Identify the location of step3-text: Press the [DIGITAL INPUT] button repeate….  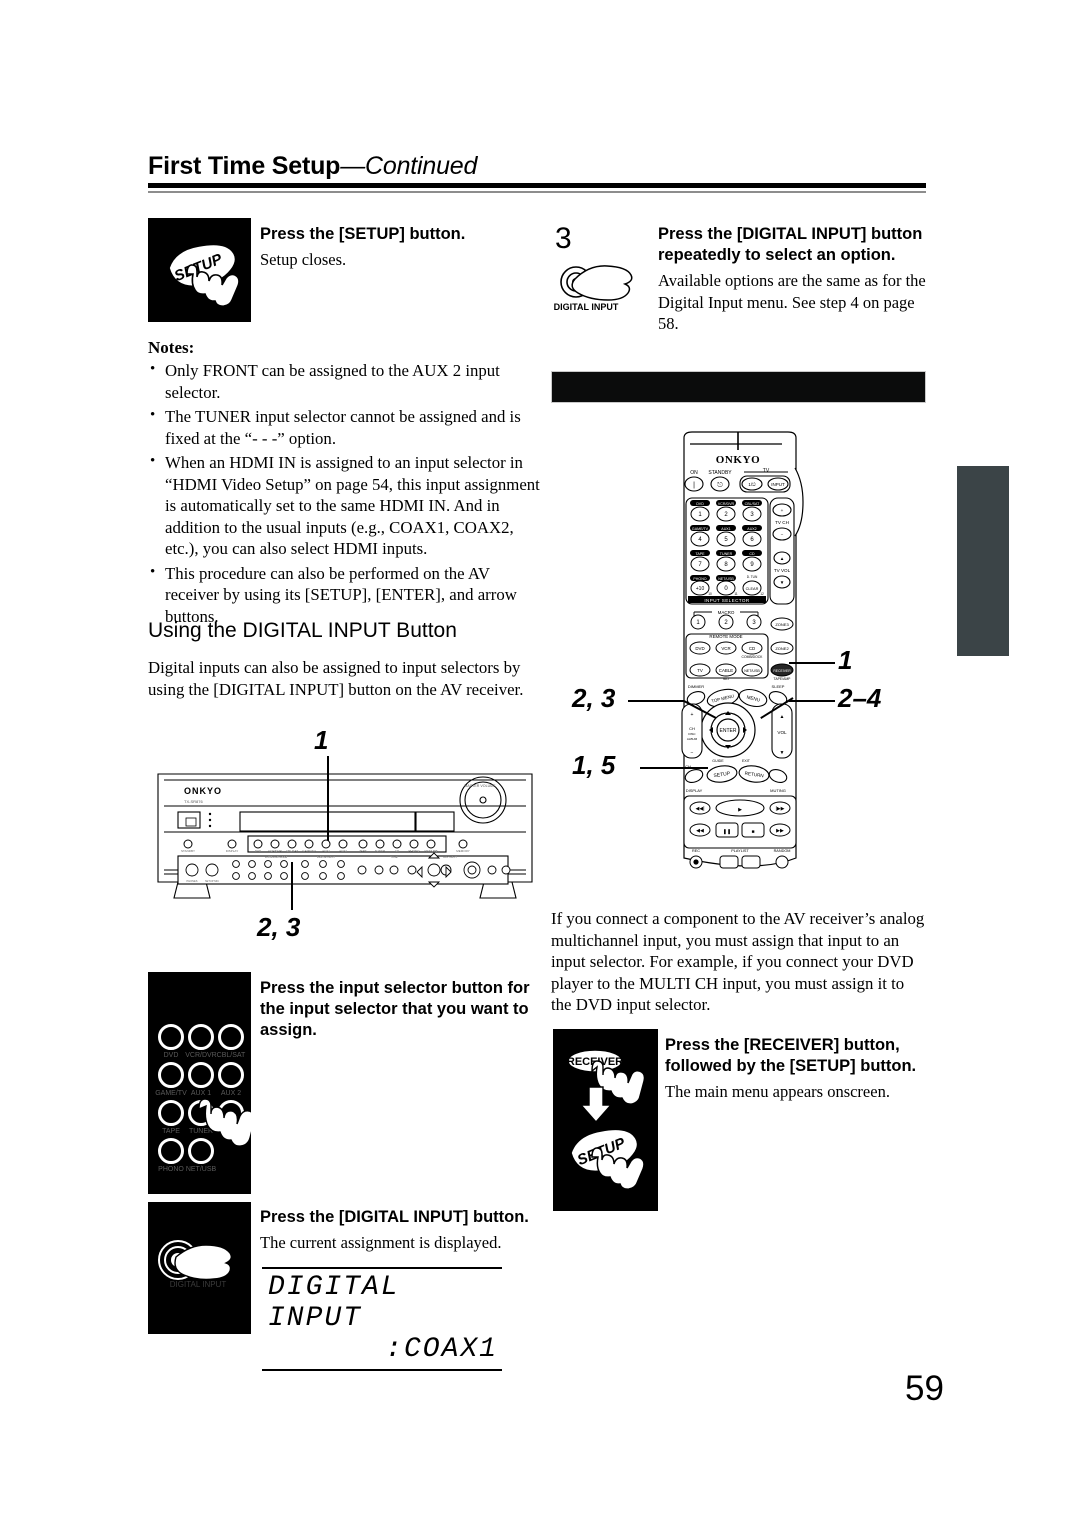
(792, 279).